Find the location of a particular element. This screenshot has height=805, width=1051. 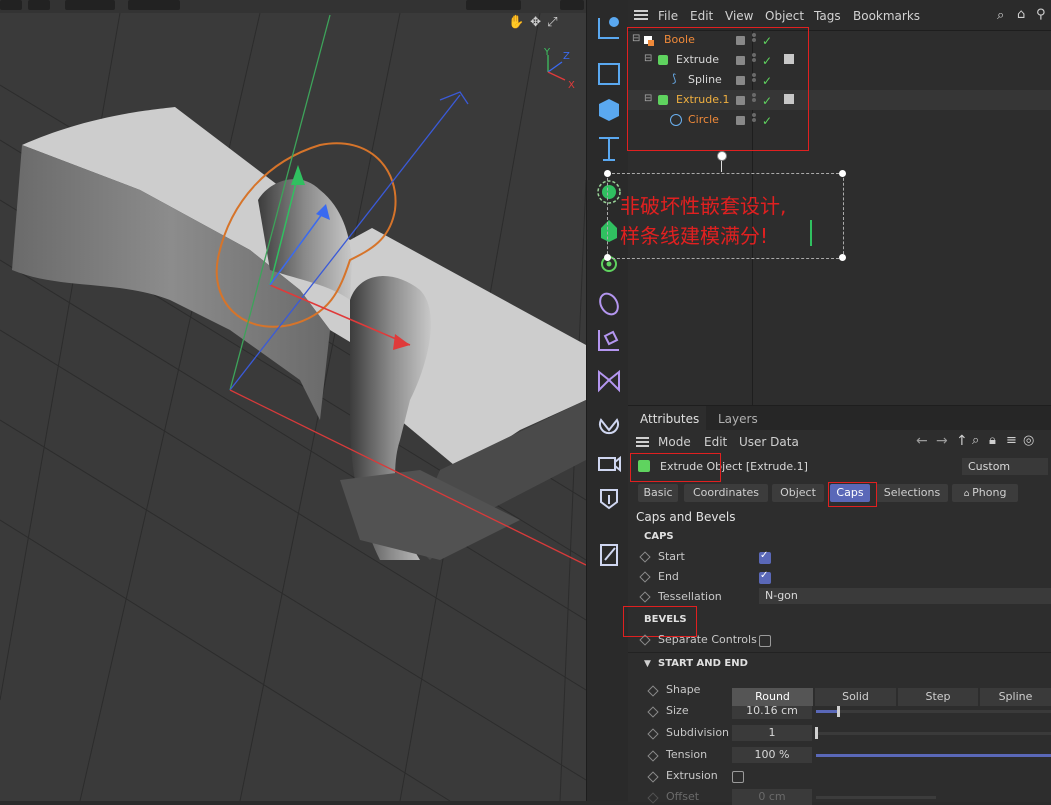

subdivision-slider-handle is located at coordinates (816, 733).